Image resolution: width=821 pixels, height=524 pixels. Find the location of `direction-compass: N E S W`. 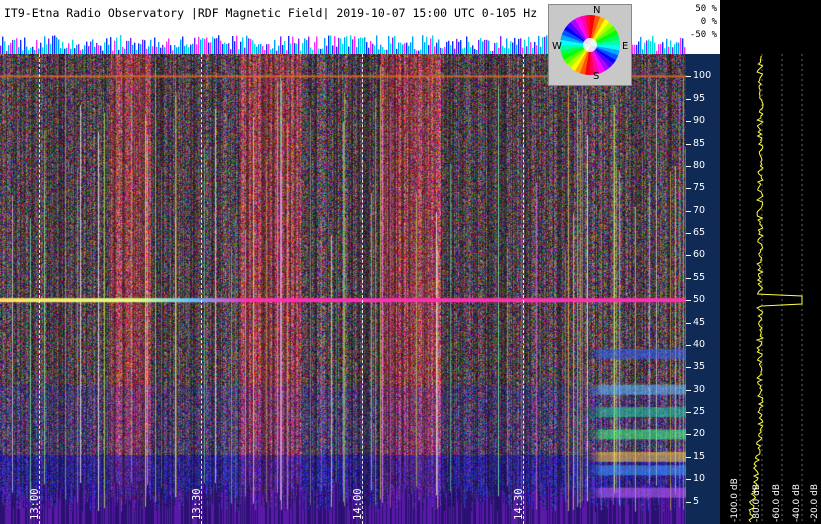

direction-compass: N E S W is located at coordinates (590, 45).